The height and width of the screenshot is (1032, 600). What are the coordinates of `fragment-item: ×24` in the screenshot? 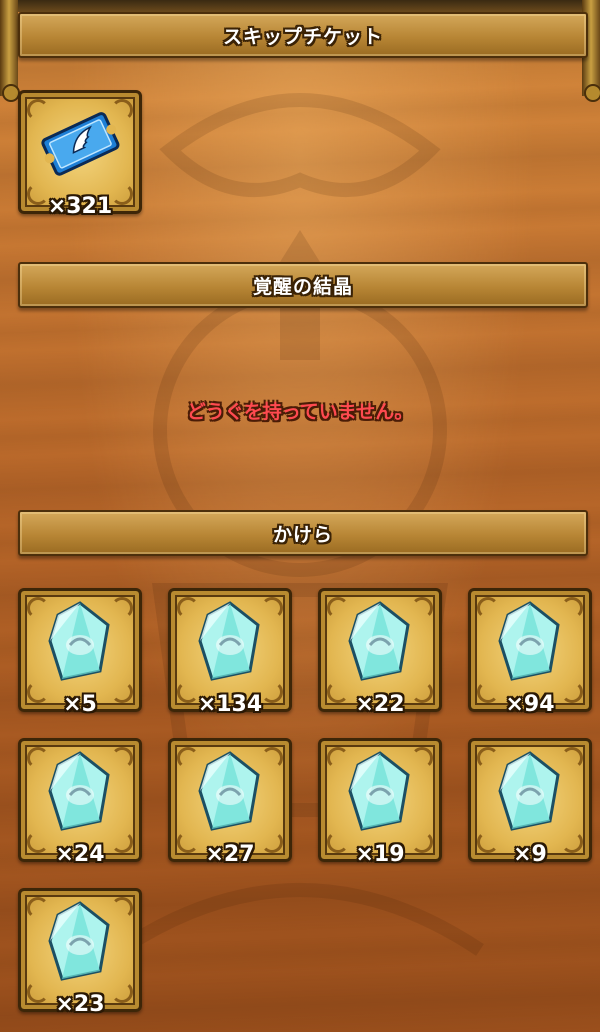 It's located at (80, 802).